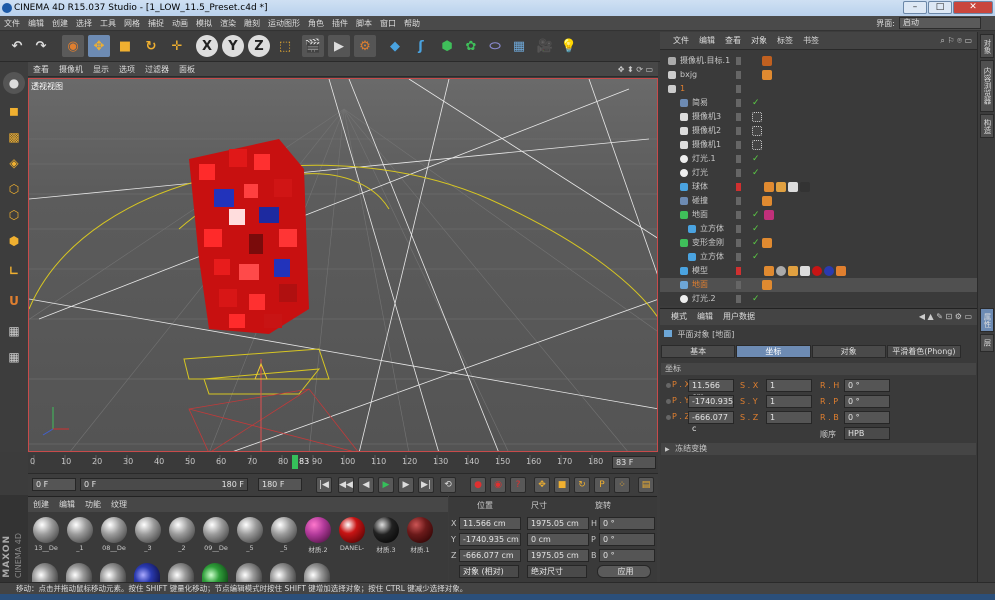 The image size is (995, 600). Describe the element at coordinates (156, 23) in the screenshot. I see `menu-snap: 捕捉` at that location.